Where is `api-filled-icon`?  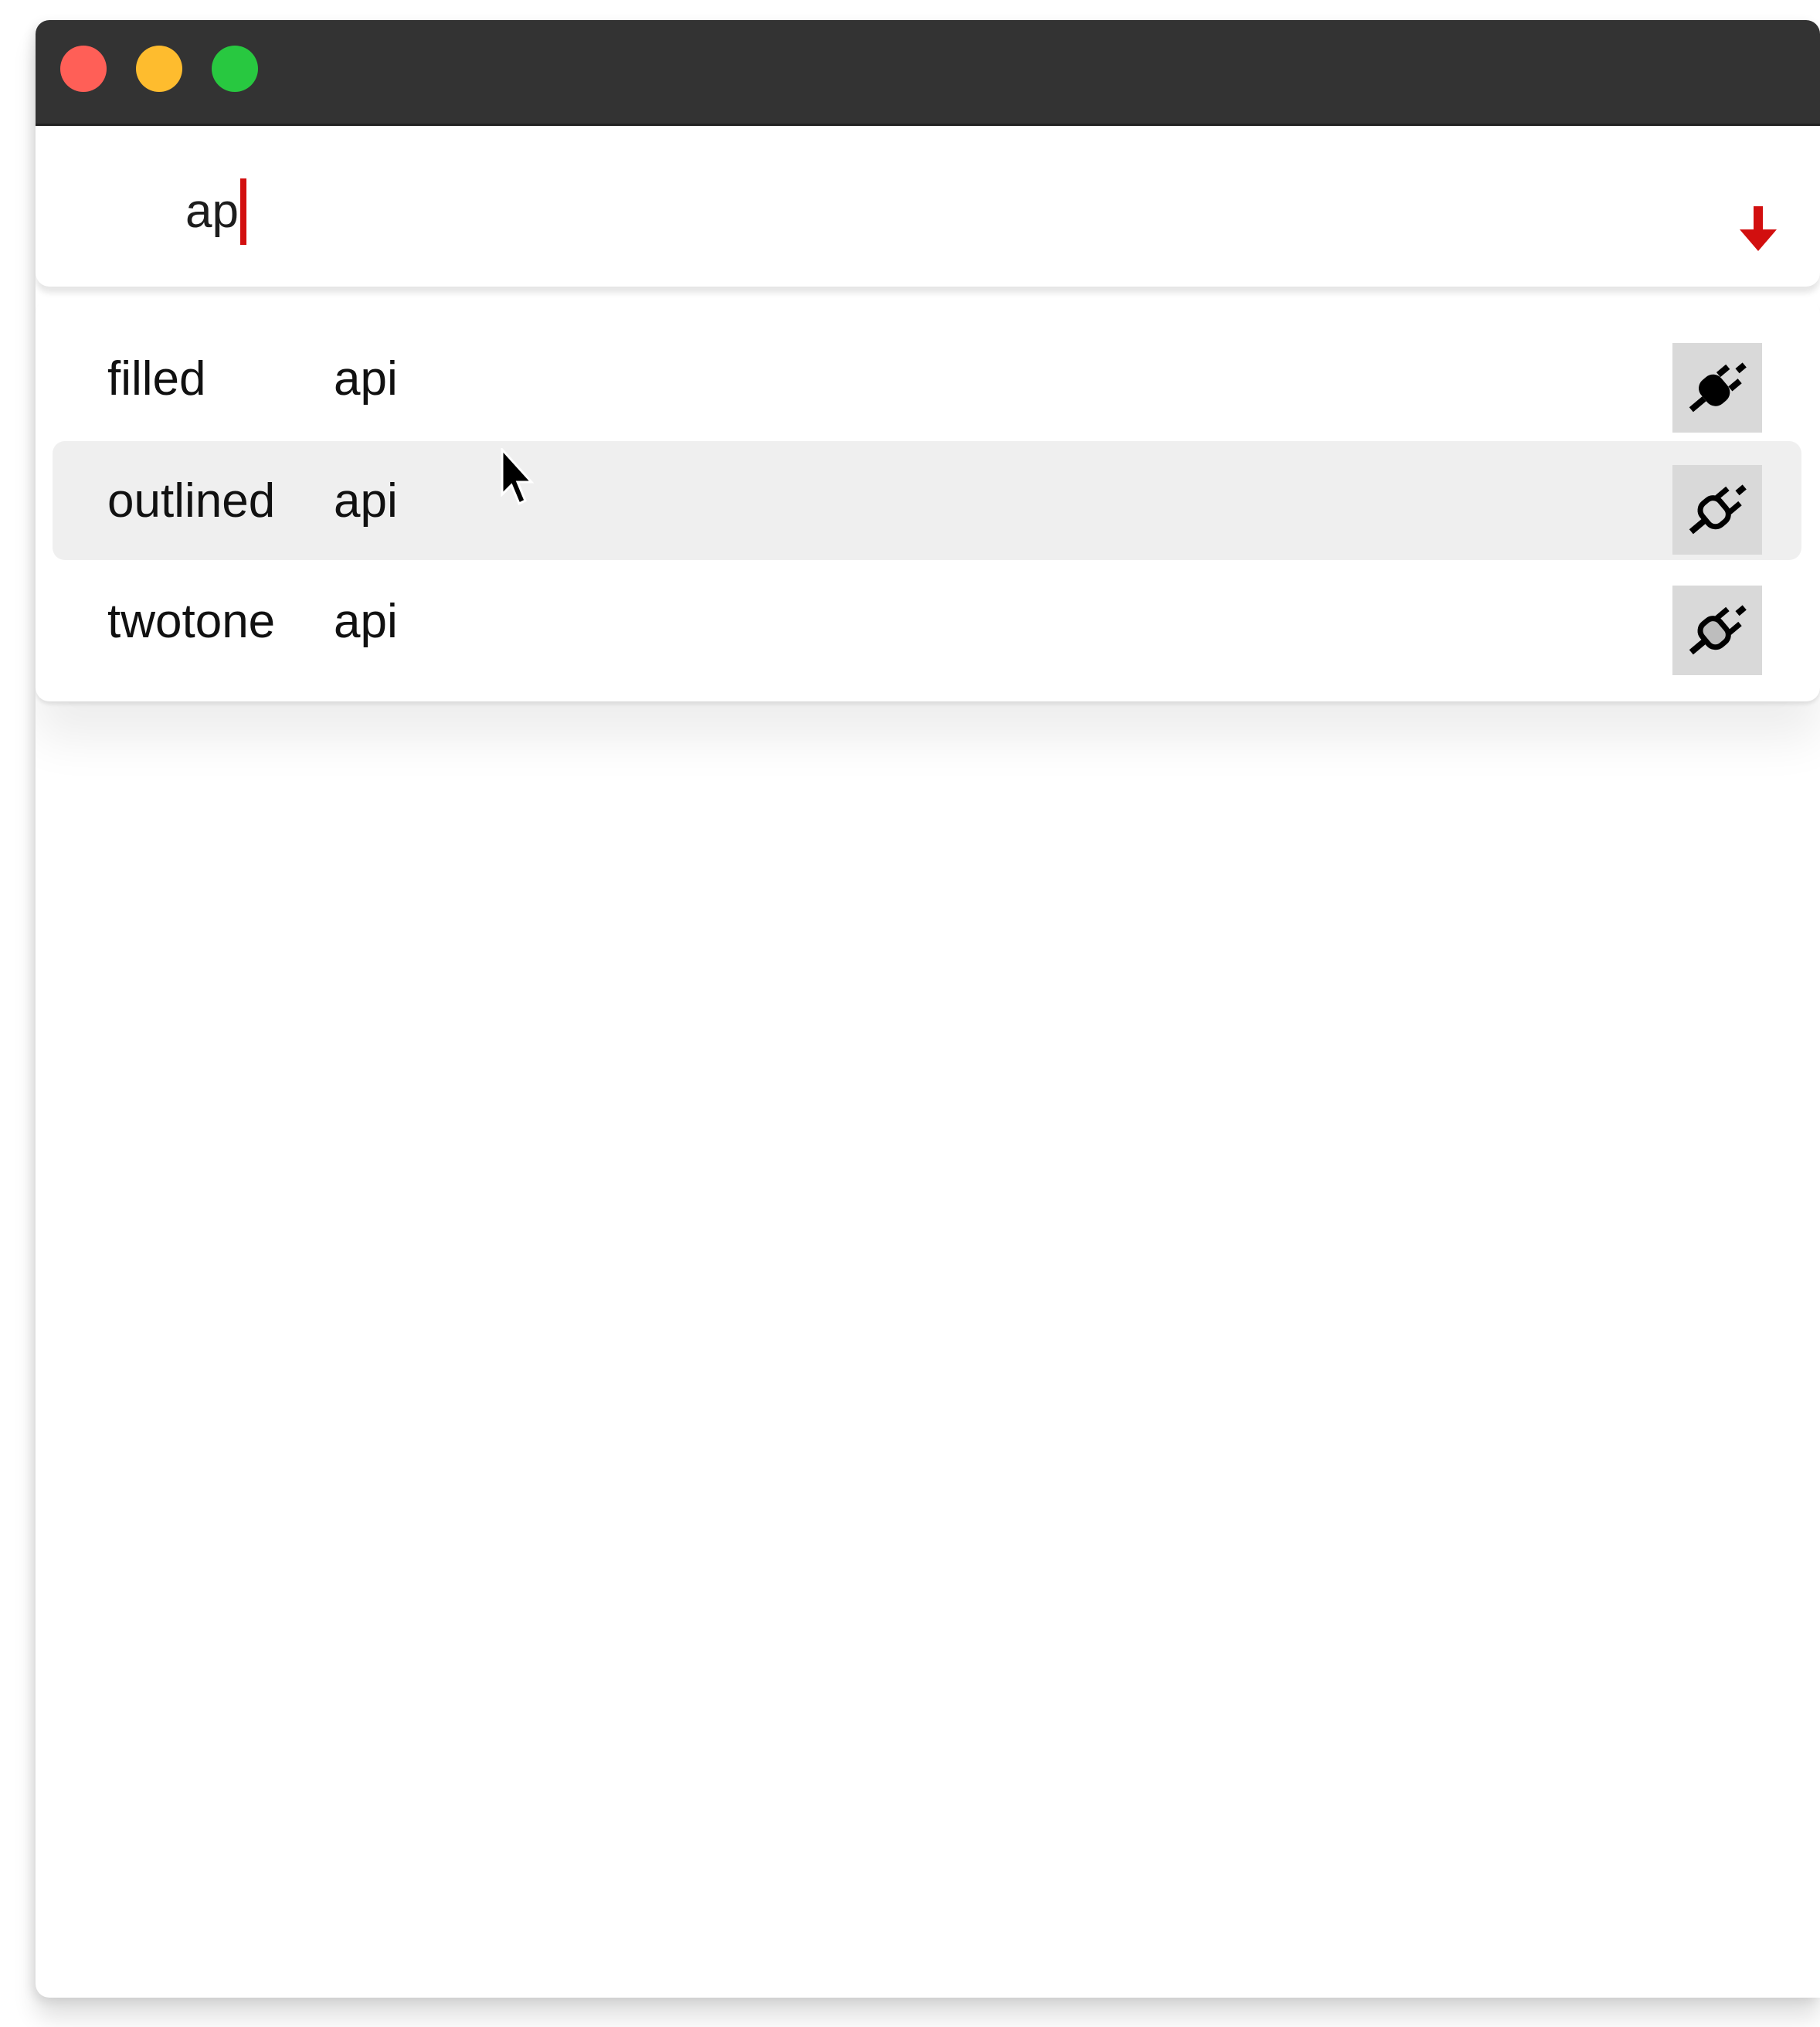
api-filled-icon is located at coordinates (1717, 388).